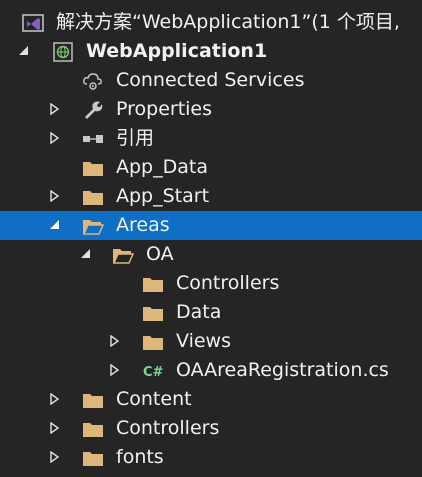 The height and width of the screenshot is (477, 422). I want to click on tree-row-connected-services: Connected Services, so click(211, 80).